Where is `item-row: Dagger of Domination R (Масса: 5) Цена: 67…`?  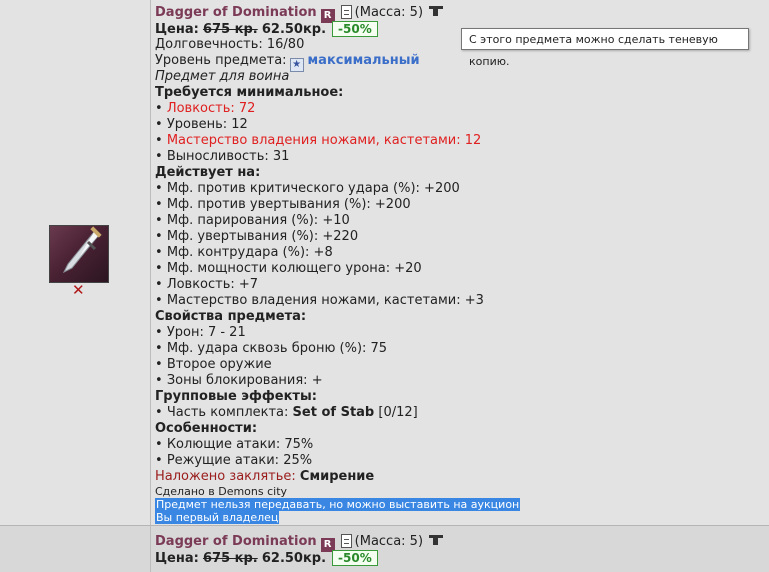
item-row: Dagger of Domination R (Масса: 5) Цена: 67… is located at coordinates (384, 549).